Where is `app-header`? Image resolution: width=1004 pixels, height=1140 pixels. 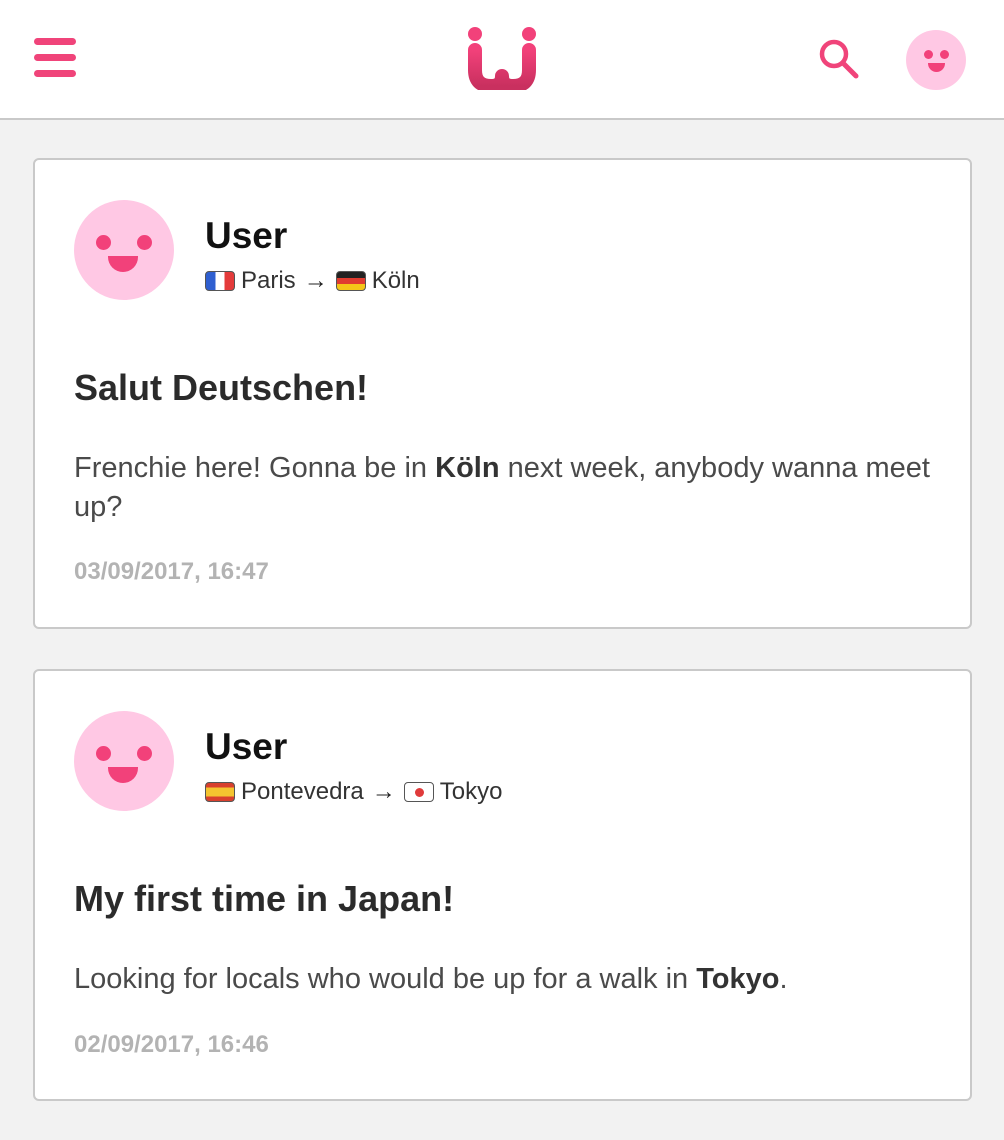
app-header is located at coordinates (502, 60).